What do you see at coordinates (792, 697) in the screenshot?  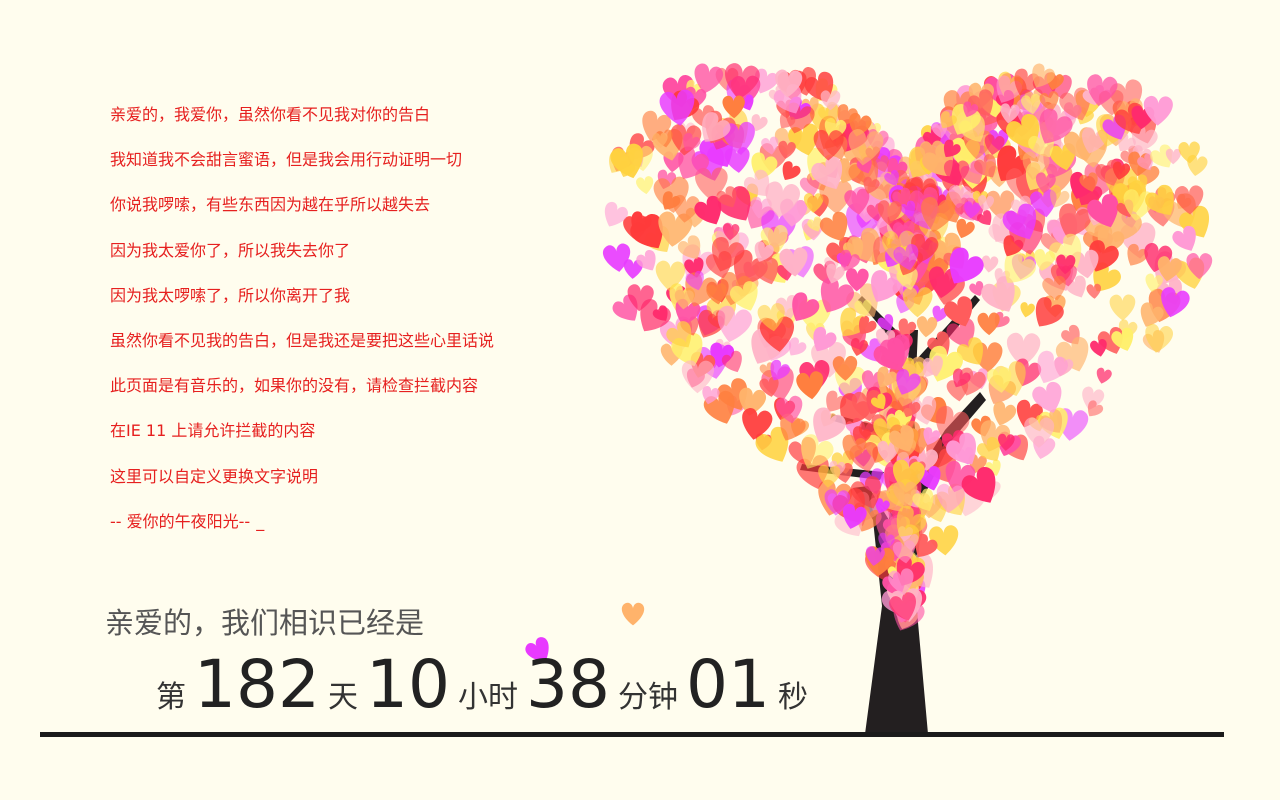 I see `counter-seconds-unit: 秒` at bounding box center [792, 697].